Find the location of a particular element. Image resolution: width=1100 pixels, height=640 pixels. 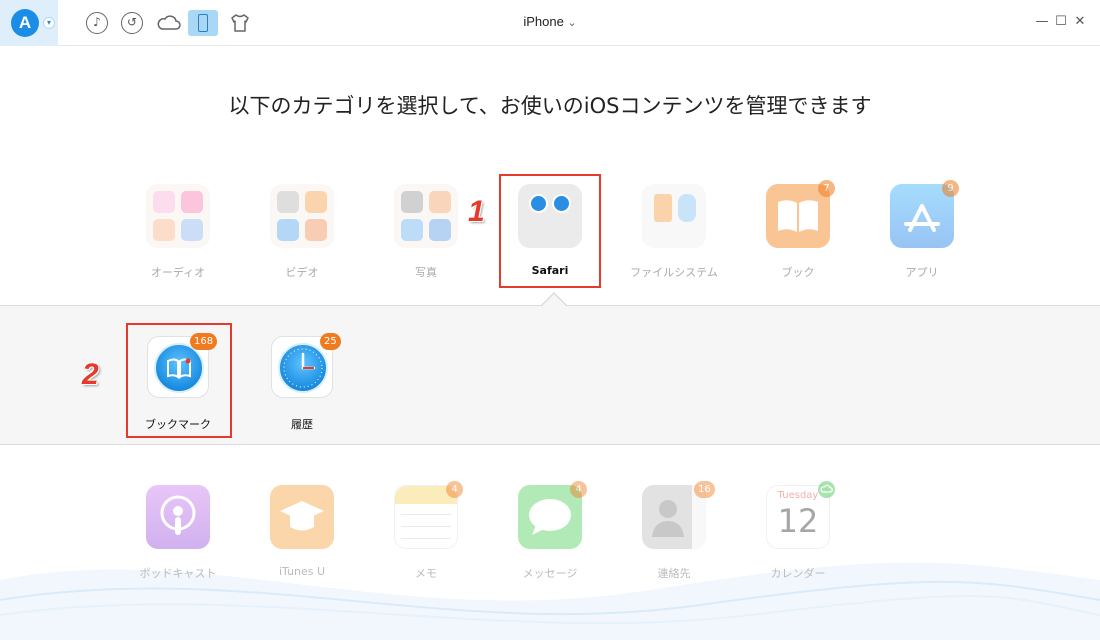

category-label: アプリ is located at coordinates (922, 272).